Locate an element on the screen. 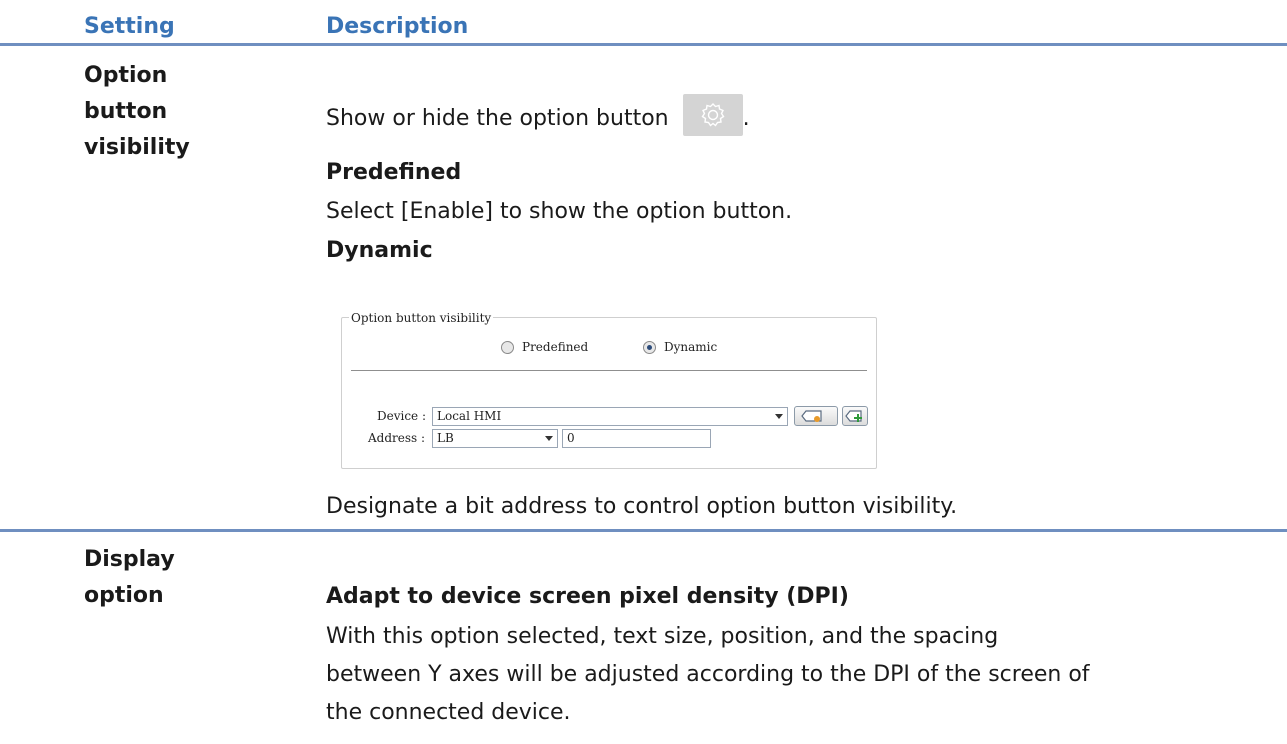  intro-period: . is located at coordinates (746, 118).